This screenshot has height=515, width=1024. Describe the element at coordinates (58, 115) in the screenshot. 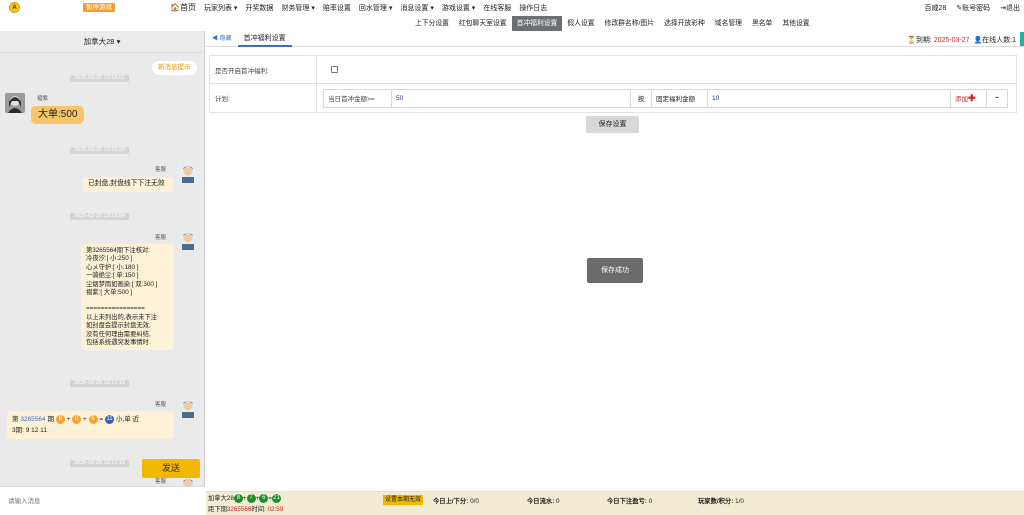

I see `chat-bubble: 大单:500` at that location.